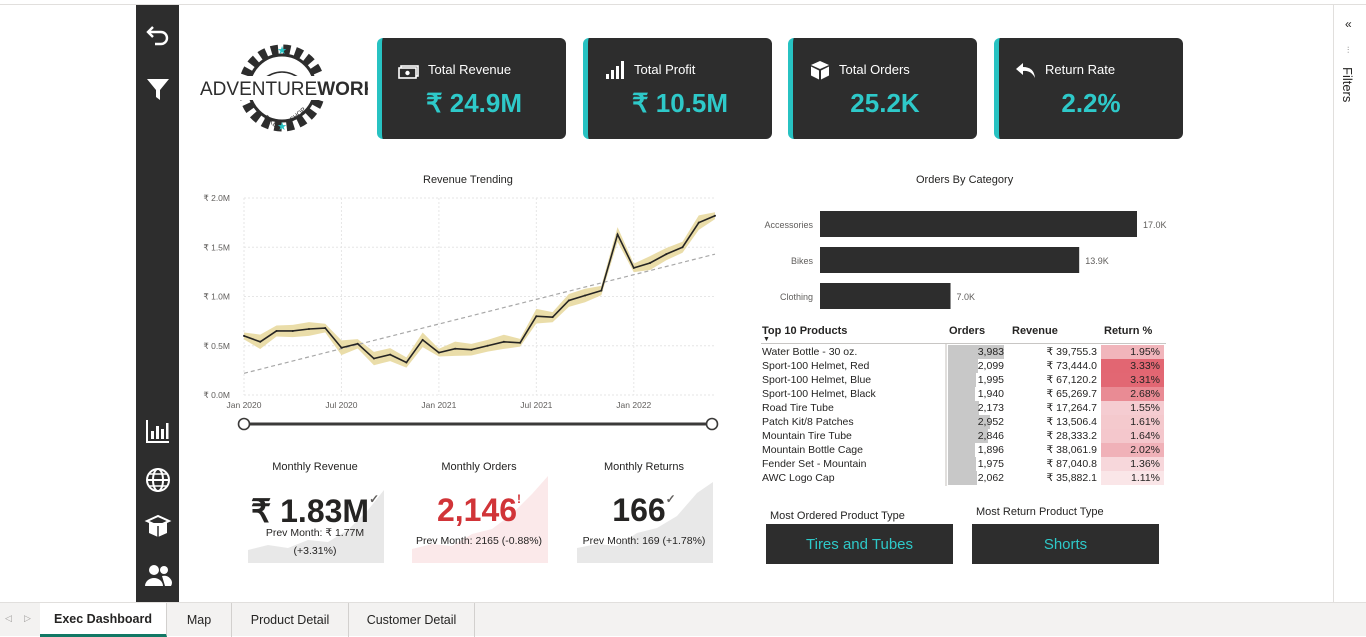 The image size is (1366, 637). What do you see at coordinates (990, 422) in the screenshot?
I see `orders-cell: 2,952` at bounding box center [990, 422].